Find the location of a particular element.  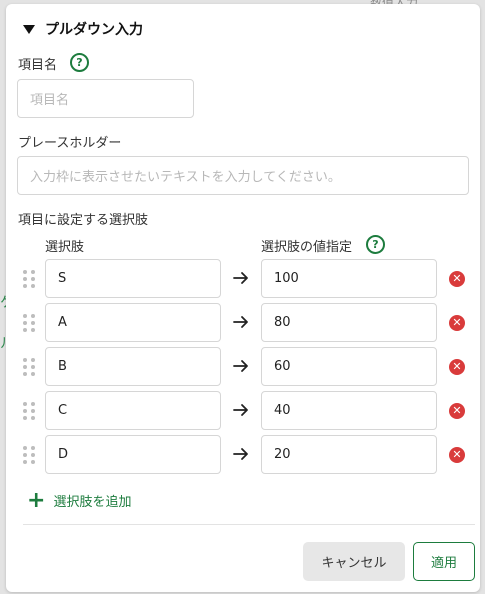

options-section-label: 項目に設定する選択肢 is located at coordinates (83, 220).